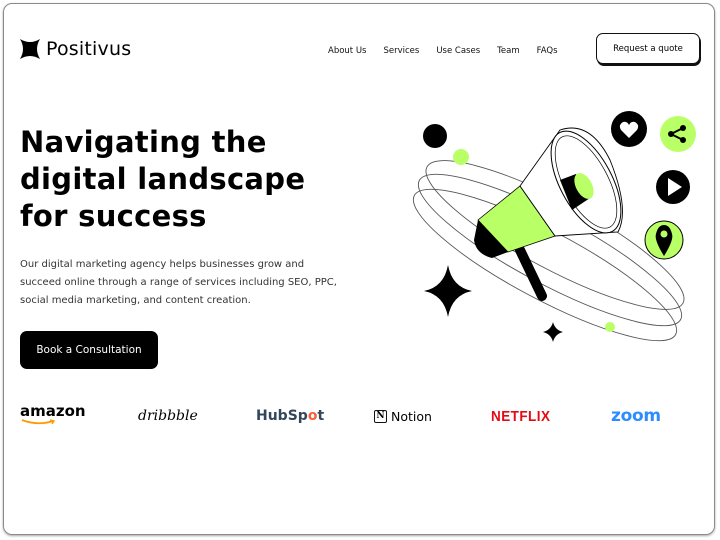  I want to click on notion-text: Notion, so click(411, 416).